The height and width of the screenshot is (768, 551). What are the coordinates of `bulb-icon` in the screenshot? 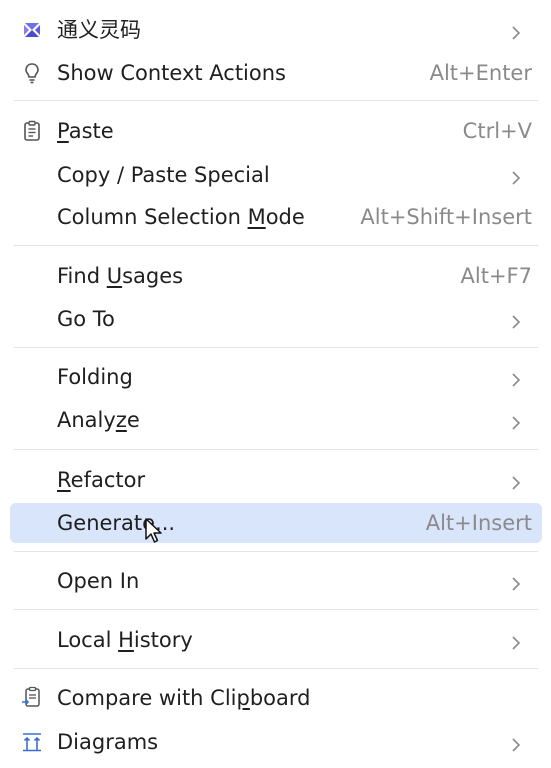 It's located at (32, 73).